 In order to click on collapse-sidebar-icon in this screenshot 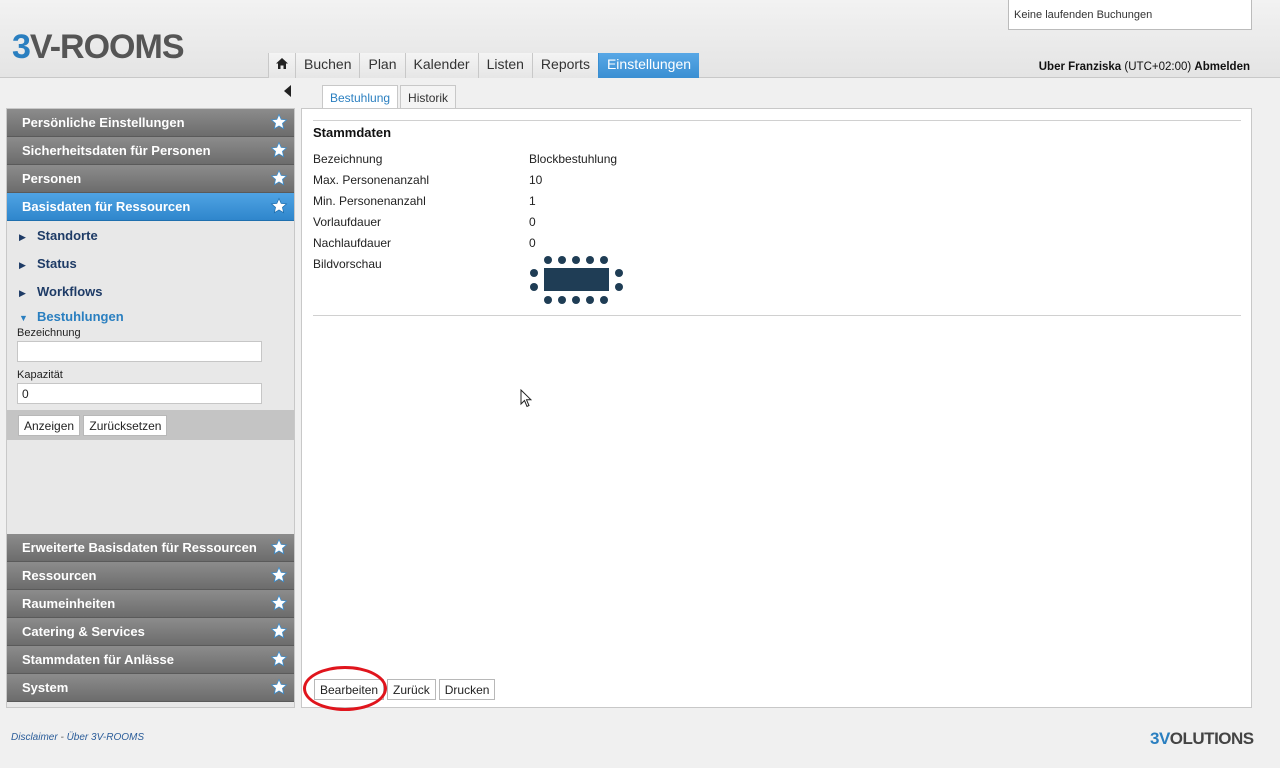, I will do `click(289, 92)`.